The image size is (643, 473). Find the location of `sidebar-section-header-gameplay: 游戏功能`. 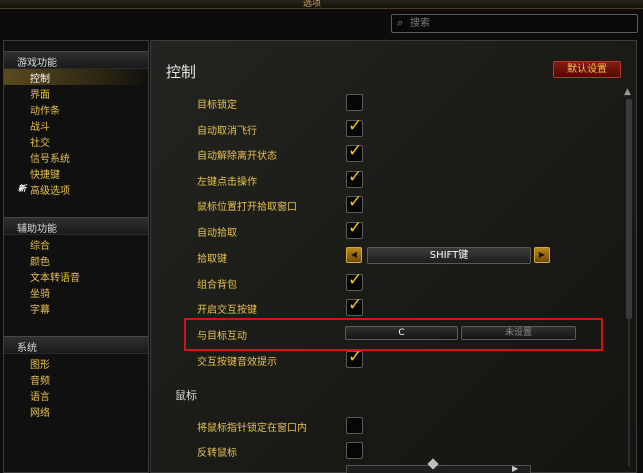

sidebar-section-header-gameplay: 游戏功能 is located at coordinates (76, 60).